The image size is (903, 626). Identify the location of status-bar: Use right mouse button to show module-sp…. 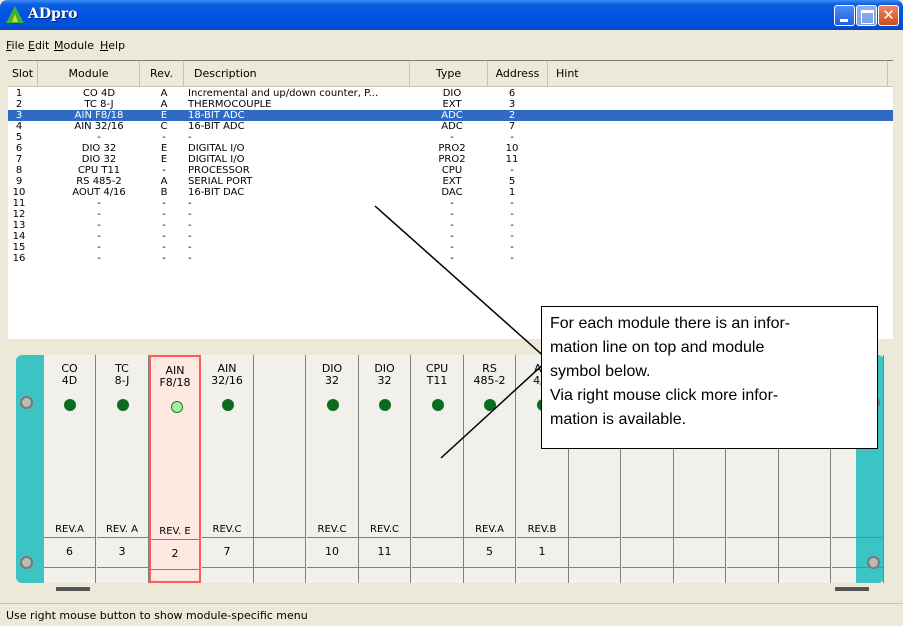
(451, 614).